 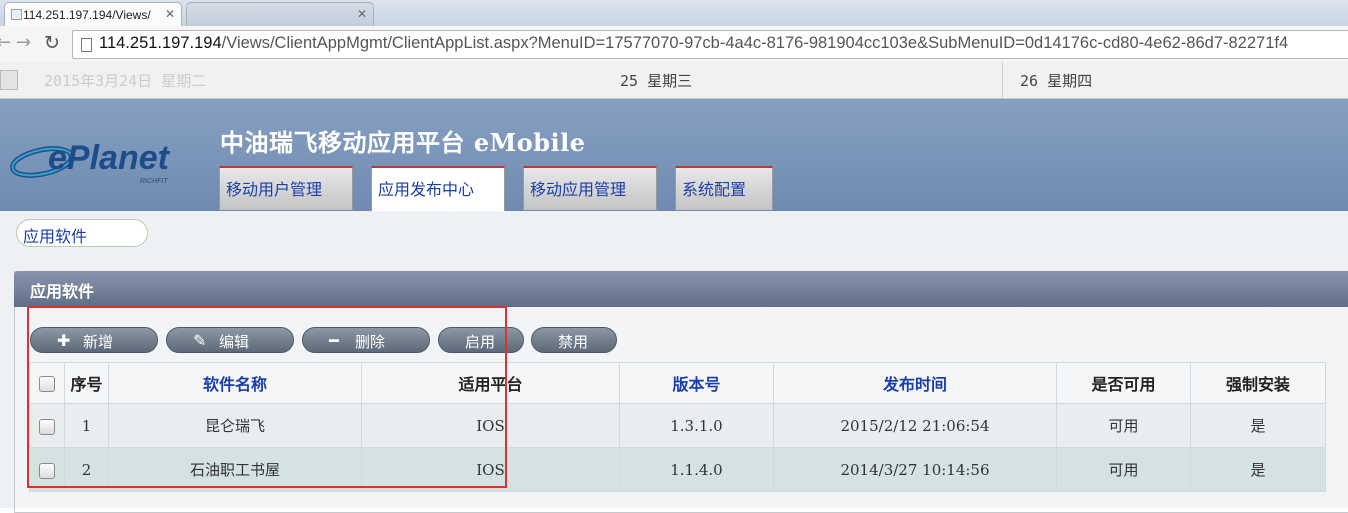 What do you see at coordinates (9, 80) in the screenshot?
I see `calendar-icon` at bounding box center [9, 80].